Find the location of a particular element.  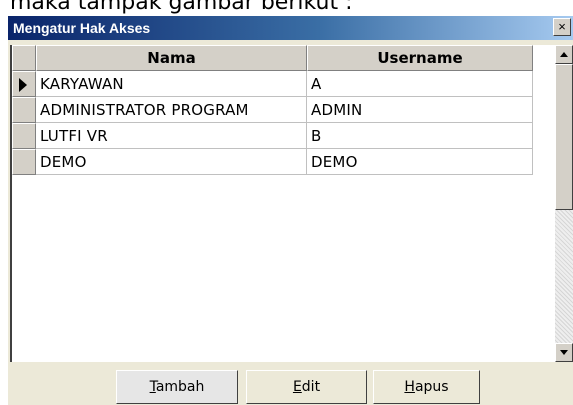

scroll-up-button is located at coordinates (564, 54).